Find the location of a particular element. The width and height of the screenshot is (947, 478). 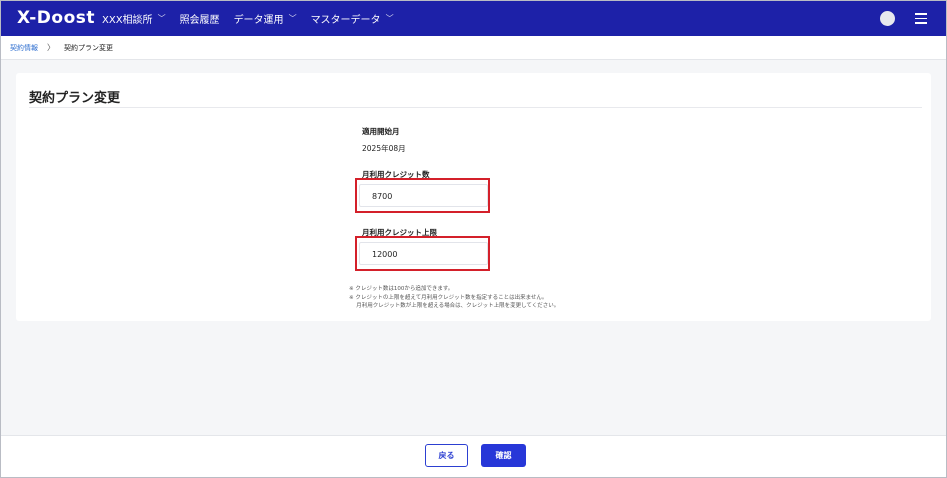

nav-label: データ運用 is located at coordinates (258, 20).